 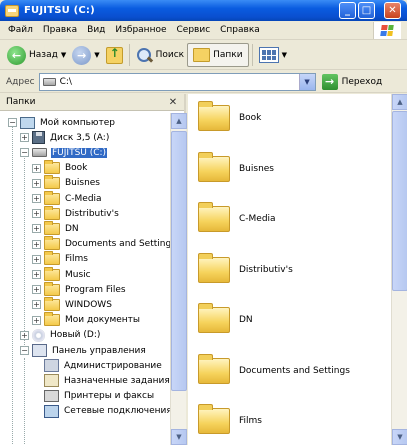 What do you see at coordinates (237, 219) in the screenshot?
I see `folder-item: C-Media` at bounding box center [237, 219].